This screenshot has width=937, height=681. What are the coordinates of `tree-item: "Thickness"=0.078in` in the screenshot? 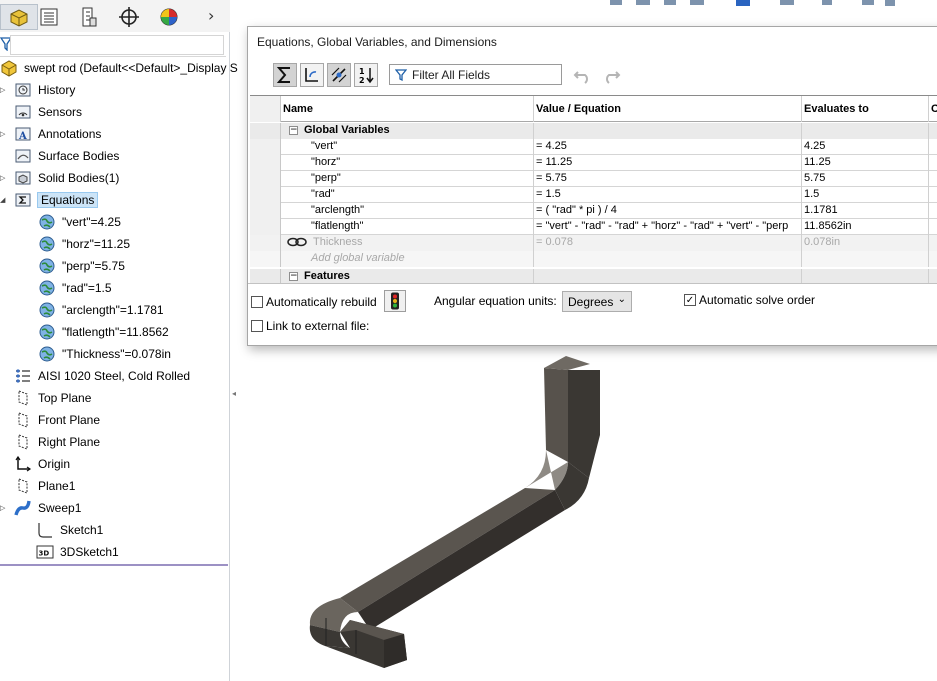 It's located at (105, 354).